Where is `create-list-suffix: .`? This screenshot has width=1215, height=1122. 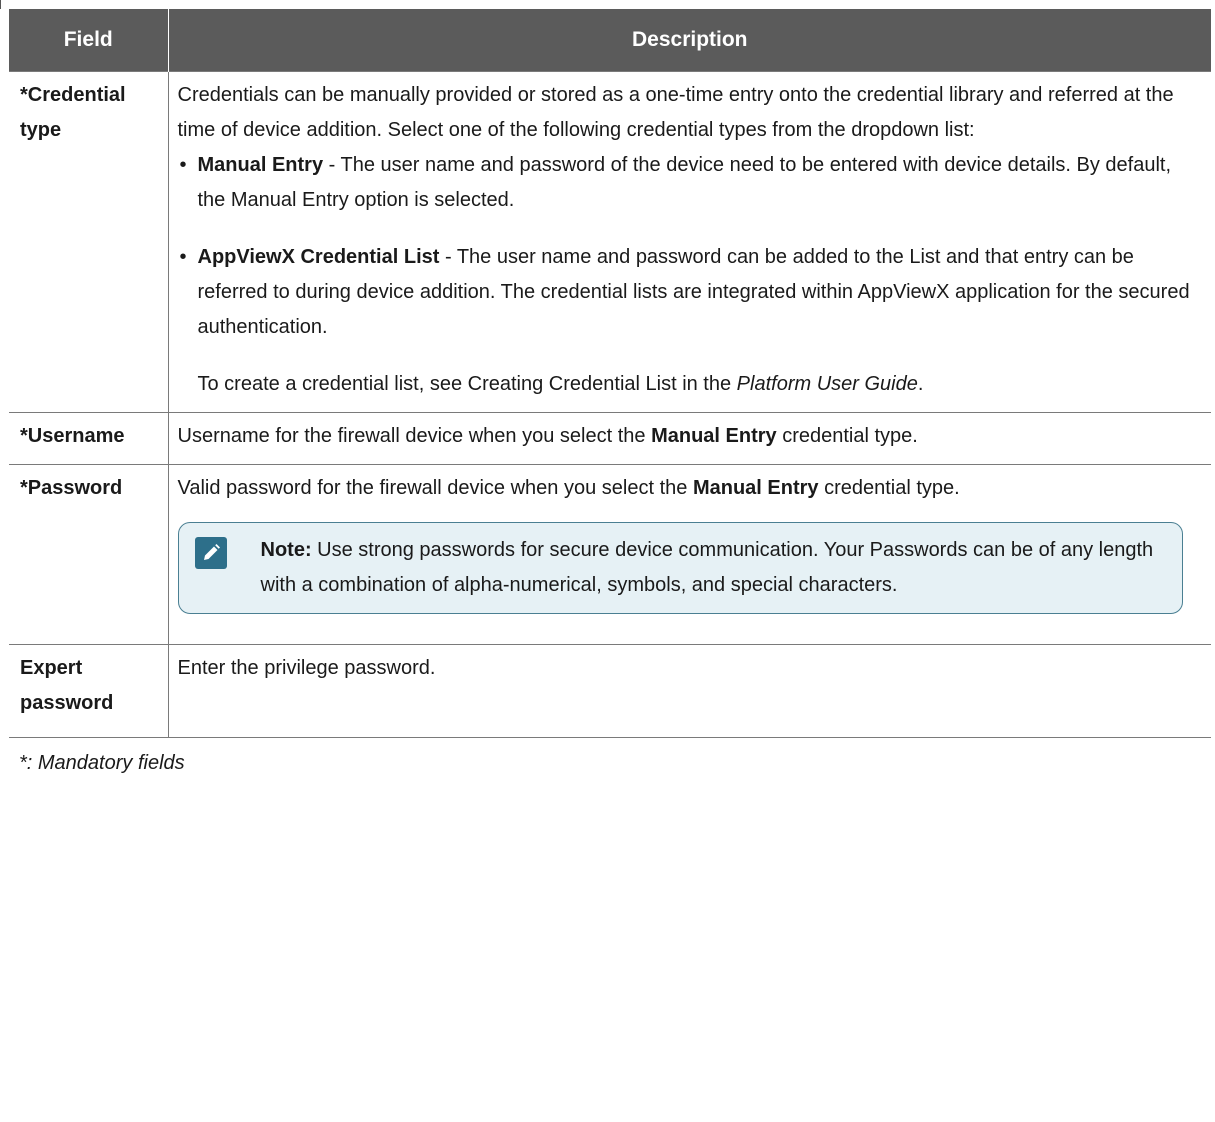 create-list-suffix: . is located at coordinates (920, 384).